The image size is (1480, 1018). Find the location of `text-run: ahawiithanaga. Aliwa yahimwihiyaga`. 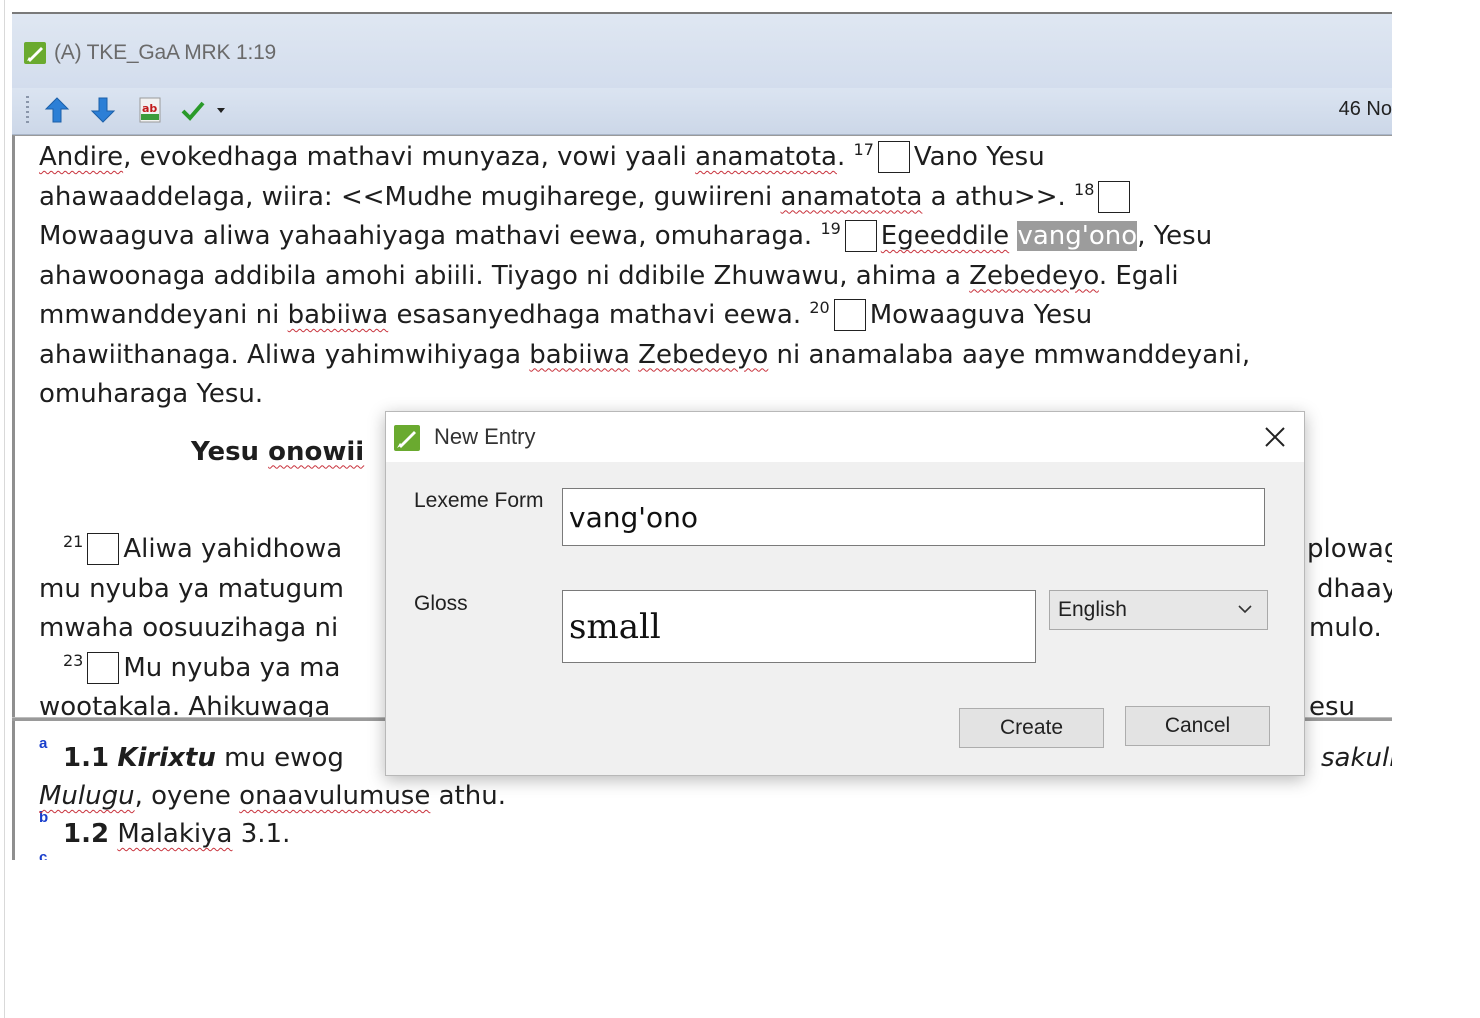

text-run: ahawiithanaga. Aliwa yahimwihiyaga is located at coordinates (284, 354).